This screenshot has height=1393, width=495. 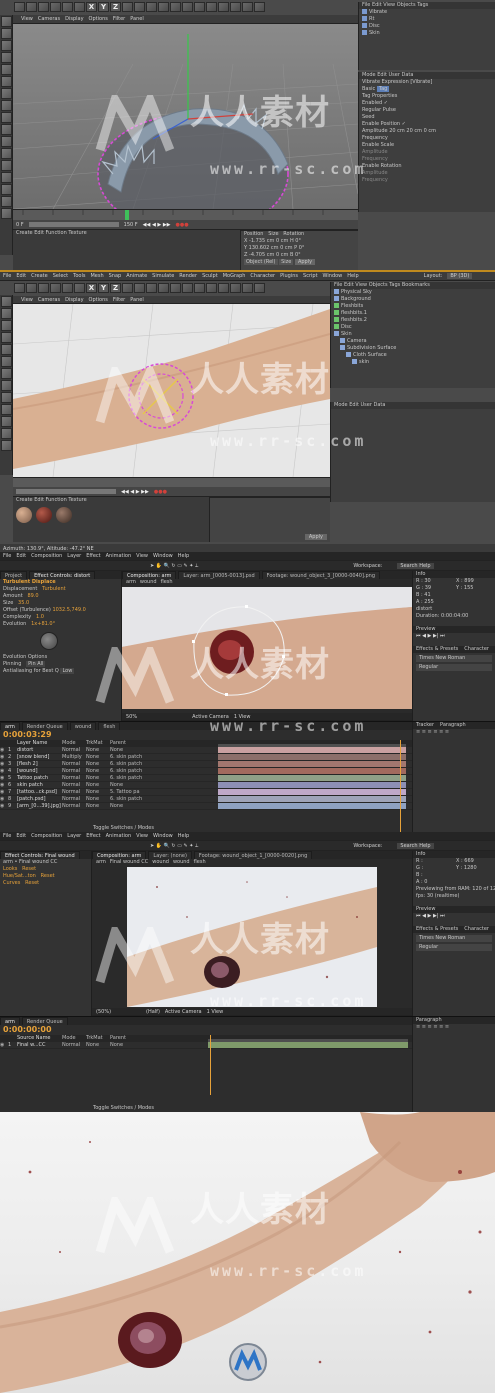 What do you see at coordinates (475, 649) in the screenshot?
I see `character-tab: Character` at bounding box center [475, 649].